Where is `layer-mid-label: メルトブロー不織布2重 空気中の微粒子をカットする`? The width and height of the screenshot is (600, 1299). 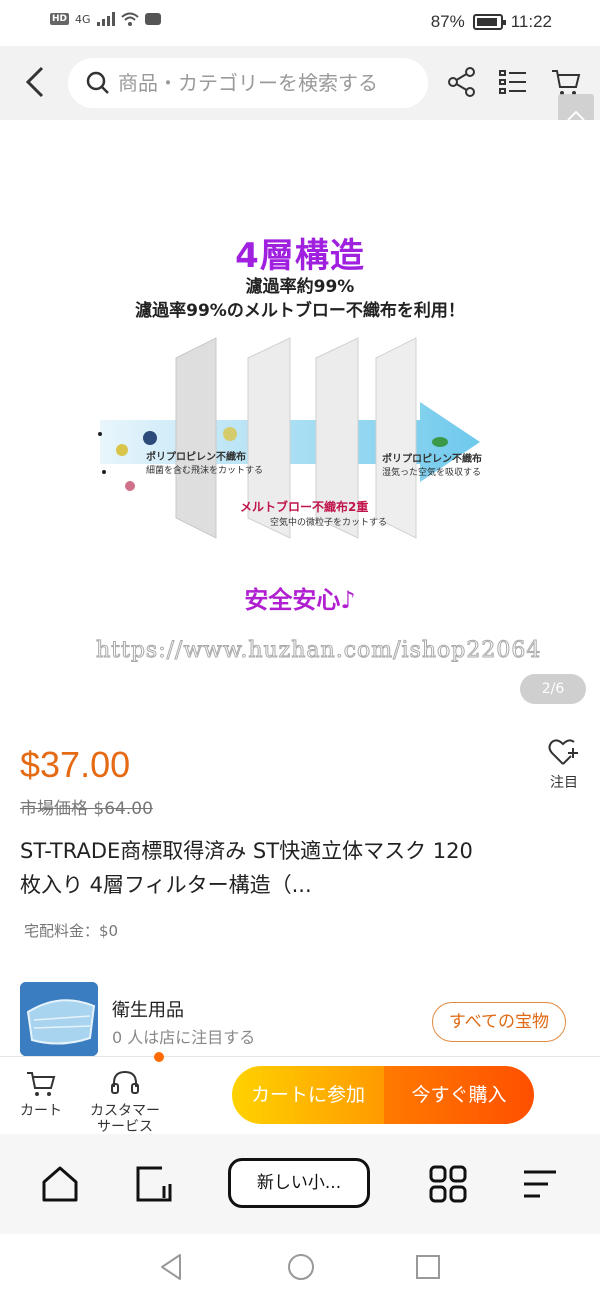
layer-mid-label: メルトブロー不織布2重 空気中の微粒子をカットする is located at coordinates (313, 513).